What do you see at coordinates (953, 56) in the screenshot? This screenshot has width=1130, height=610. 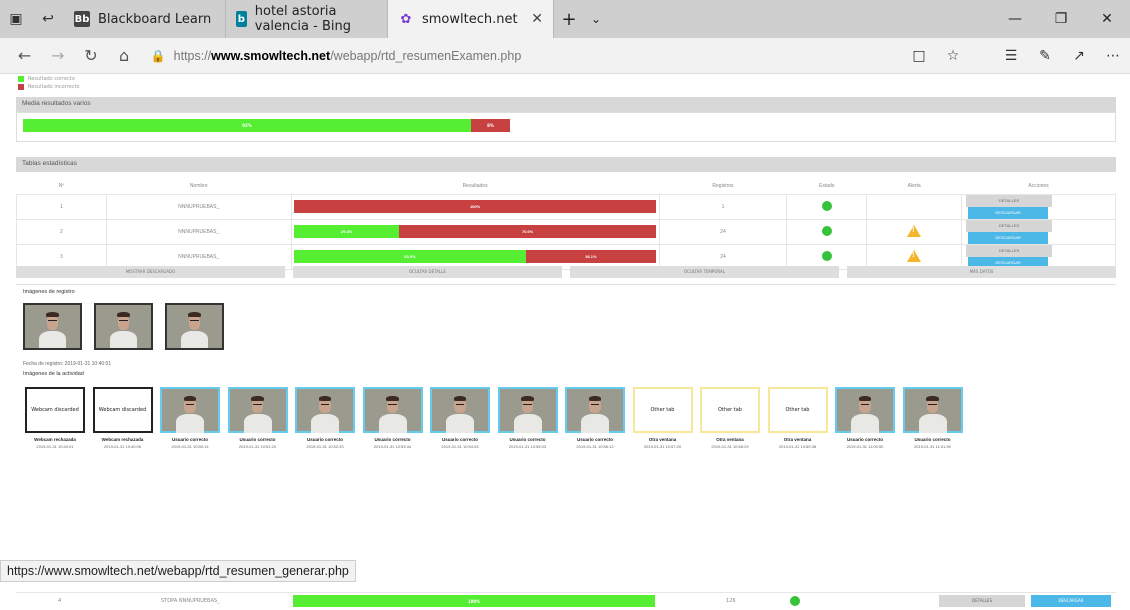 I see `favorite-star-icon: ☆` at bounding box center [953, 56].